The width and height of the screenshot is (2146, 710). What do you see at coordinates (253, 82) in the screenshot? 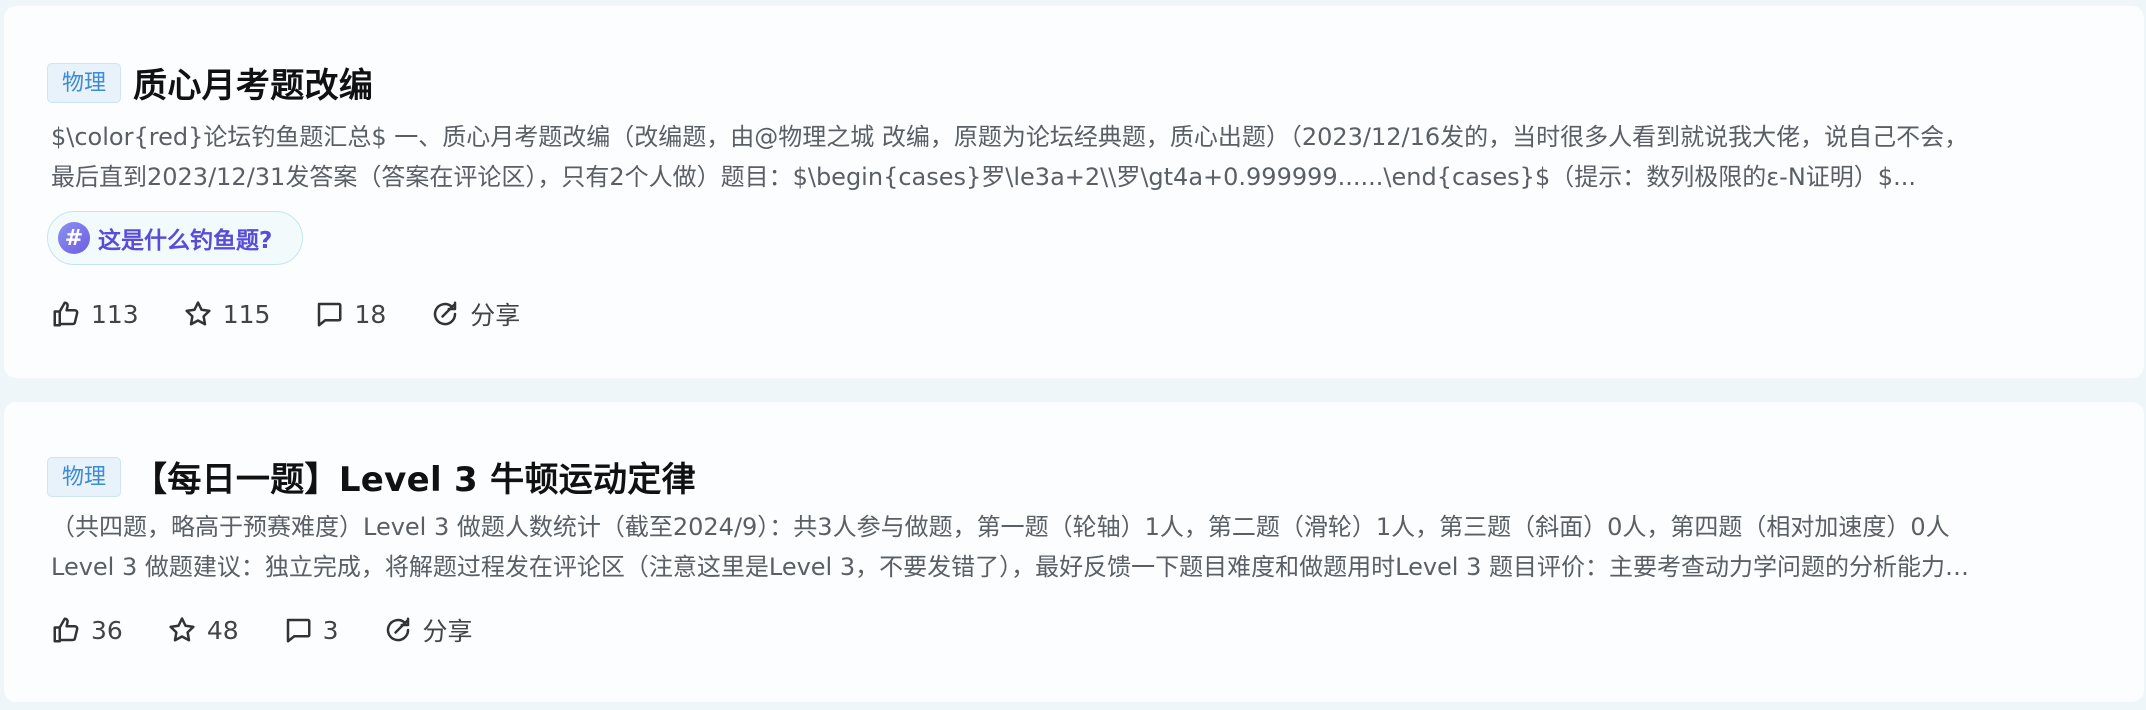
I see `post-title: 质心月考题改编` at bounding box center [253, 82].